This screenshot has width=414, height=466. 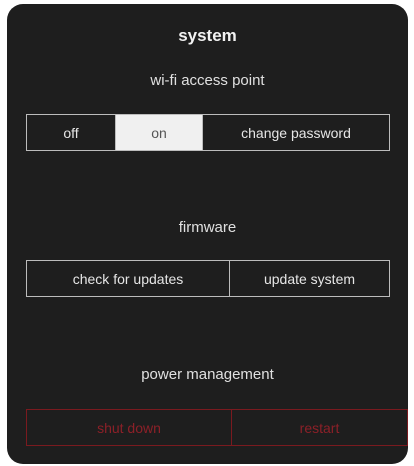 What do you see at coordinates (207, 80) in the screenshot?
I see `wifi-section-label: wi-fi access point` at bounding box center [207, 80].